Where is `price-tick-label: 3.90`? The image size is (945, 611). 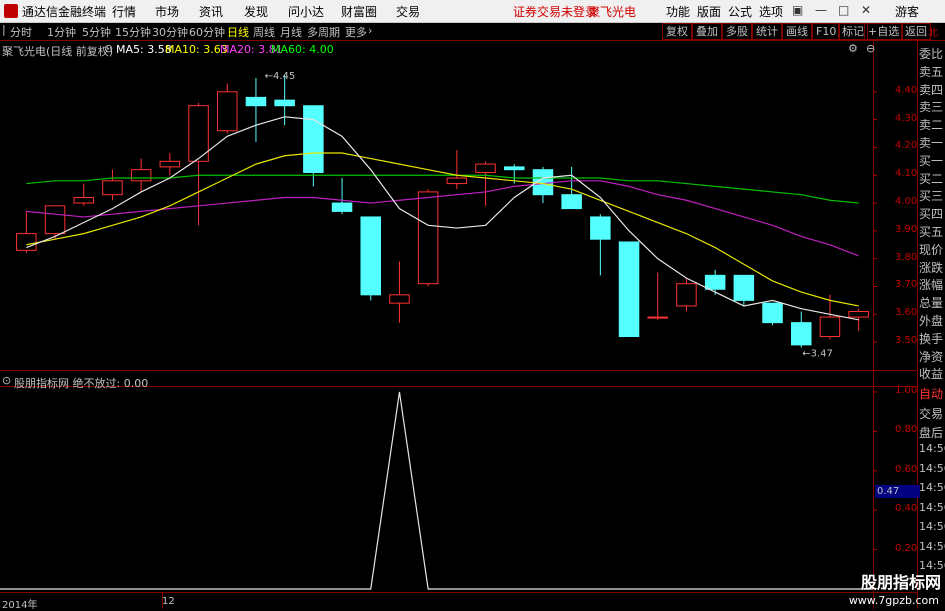 price-tick-label: 3.90 is located at coordinates (906, 229).